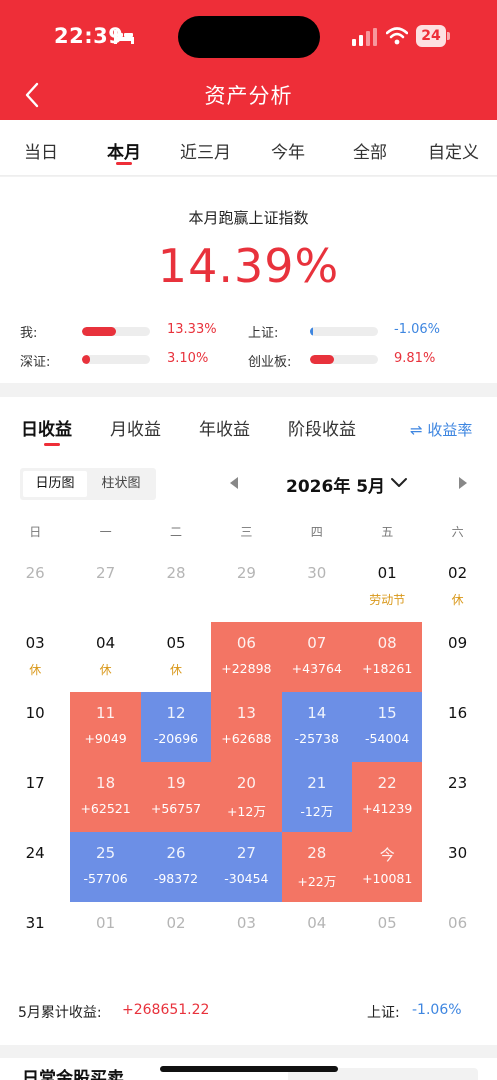  What do you see at coordinates (288, 150) in the screenshot?
I see `tab-this-year: 今年` at bounding box center [288, 150].